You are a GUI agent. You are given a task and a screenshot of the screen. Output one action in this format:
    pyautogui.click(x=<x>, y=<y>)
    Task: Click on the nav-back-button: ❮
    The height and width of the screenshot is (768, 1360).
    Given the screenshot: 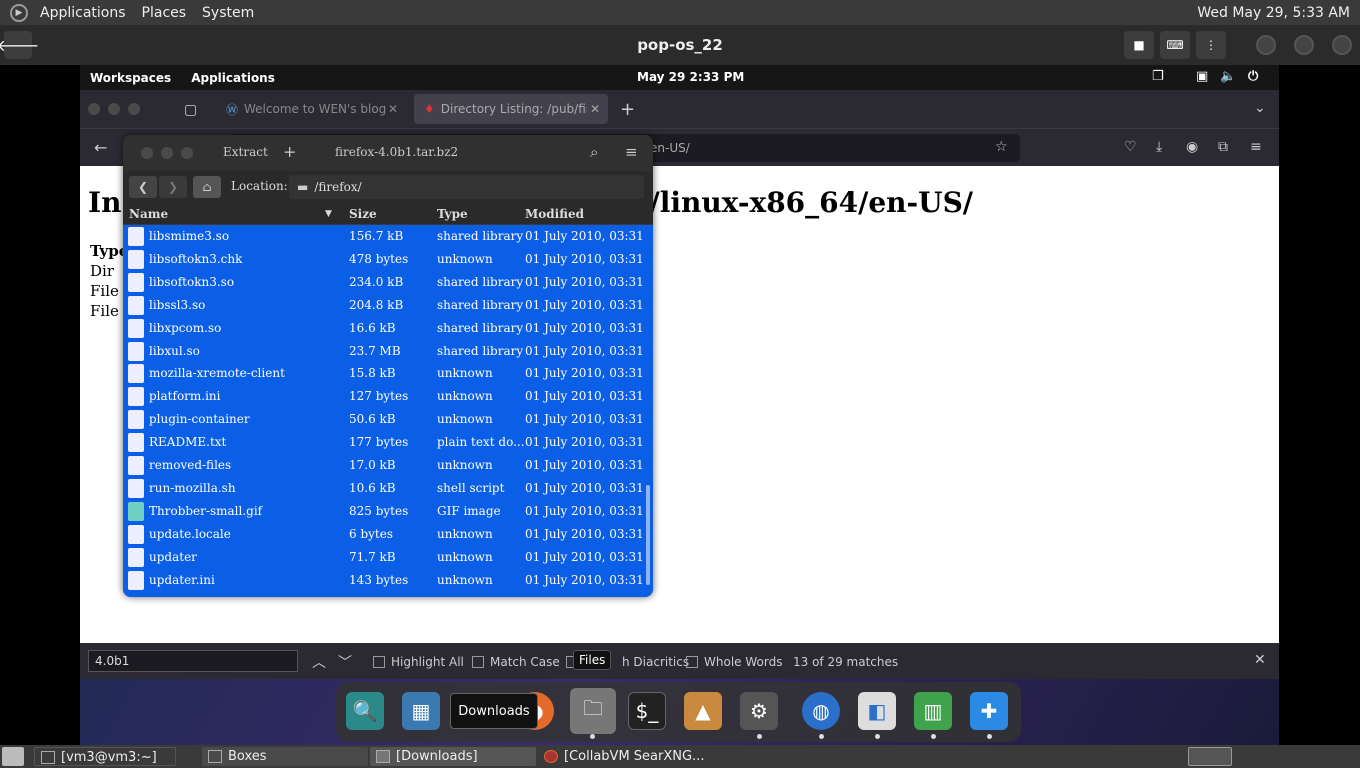 What is the action you would take?
    pyautogui.click(x=143, y=187)
    